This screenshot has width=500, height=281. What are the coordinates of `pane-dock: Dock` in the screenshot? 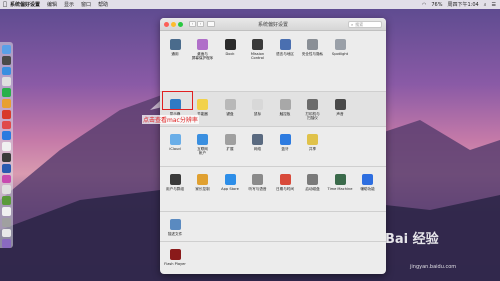 It's located at (230, 47).